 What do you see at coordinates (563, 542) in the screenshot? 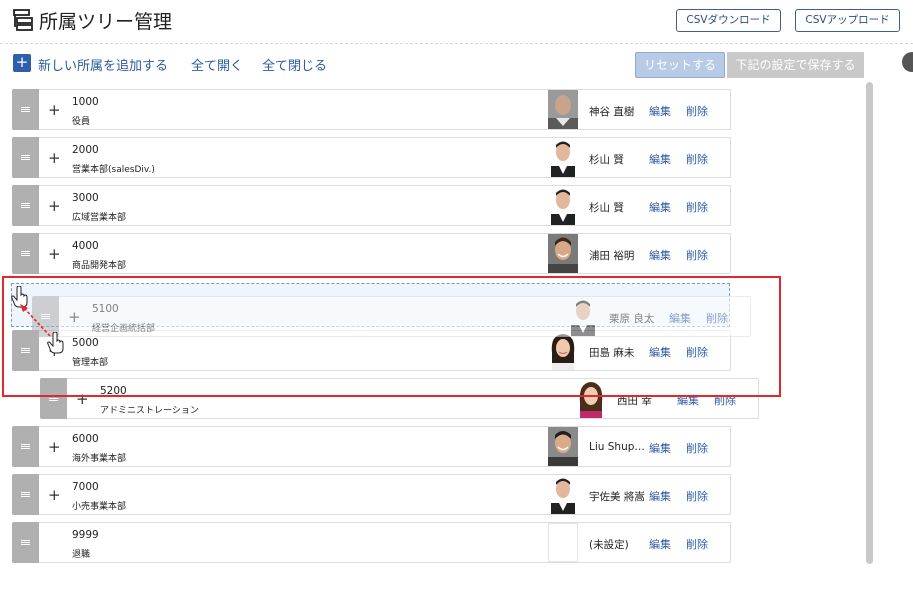
I see `avatar-empty` at bounding box center [563, 542].